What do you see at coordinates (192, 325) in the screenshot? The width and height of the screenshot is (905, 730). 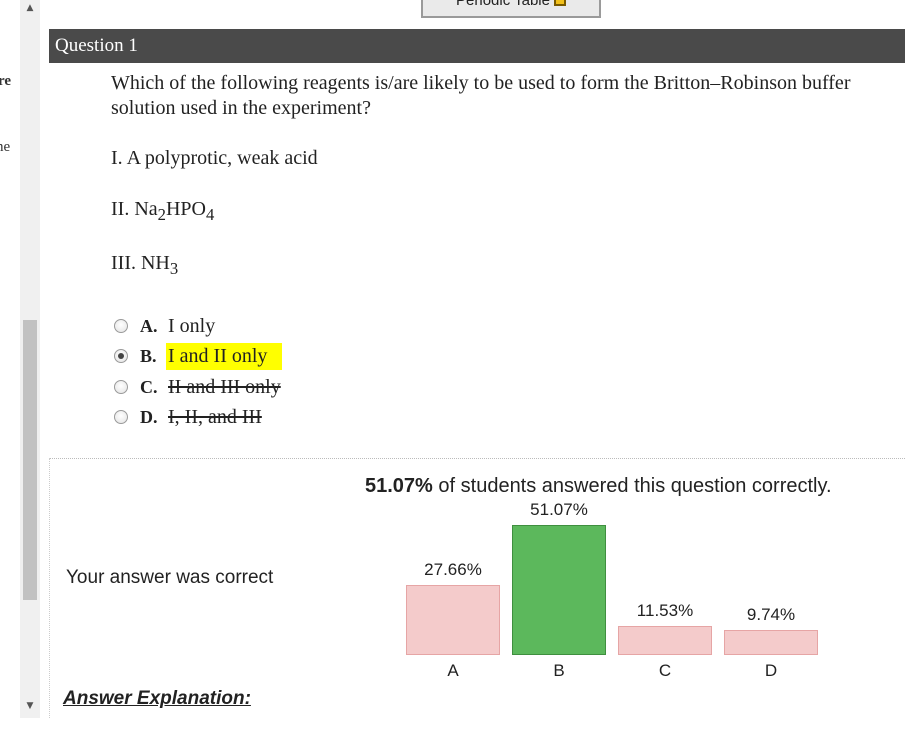 I see `choice-text: I only` at bounding box center [192, 325].